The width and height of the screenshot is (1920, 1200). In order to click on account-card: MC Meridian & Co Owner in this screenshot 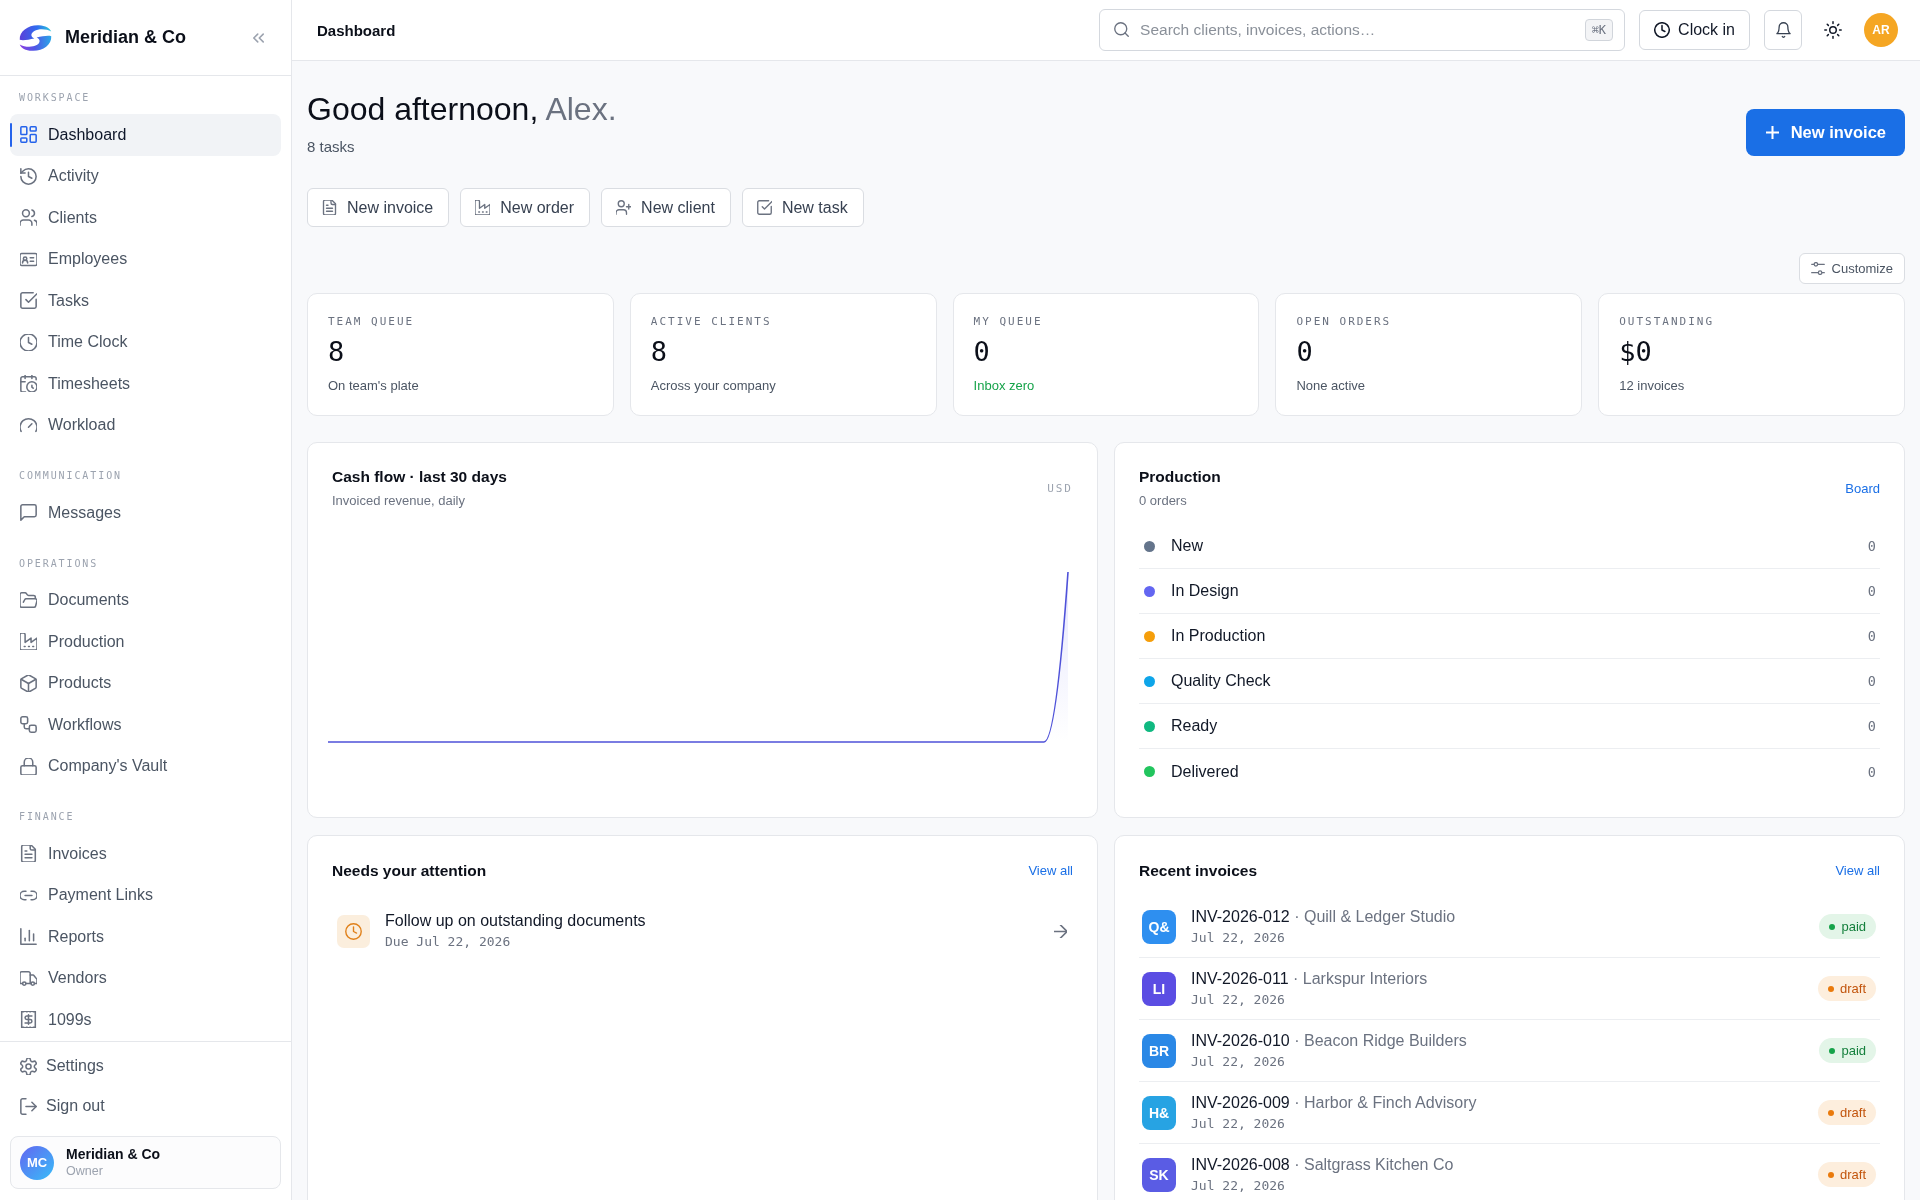, I will do `click(145, 1162)`.